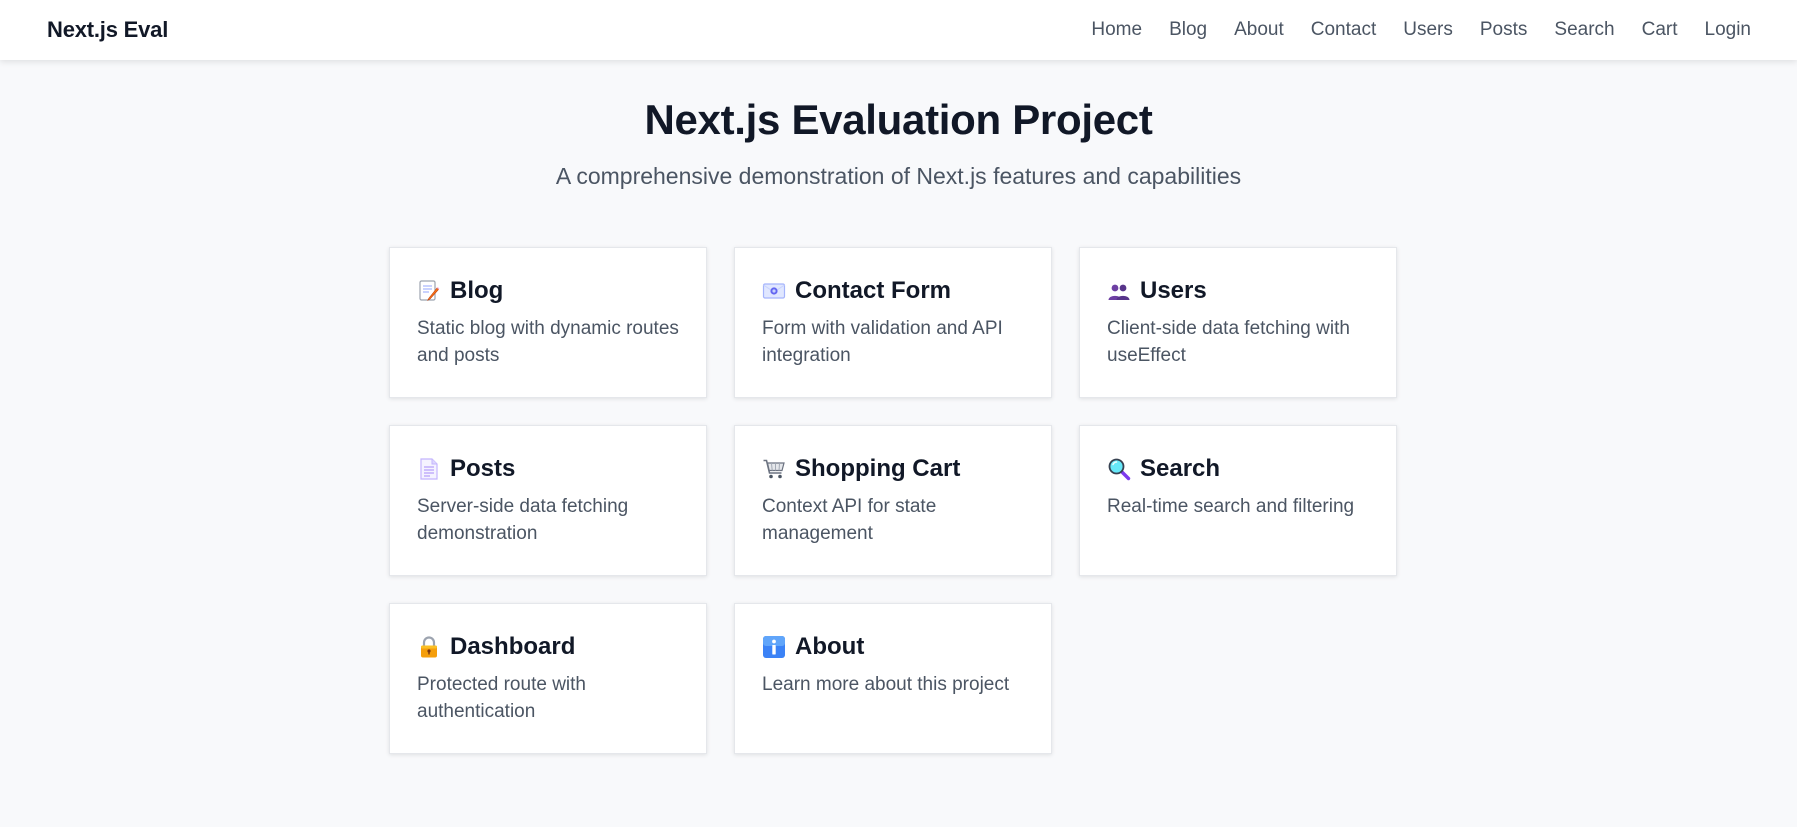 Image resolution: width=1797 pixels, height=827 pixels. I want to click on shopping-cart-icon, so click(774, 469).